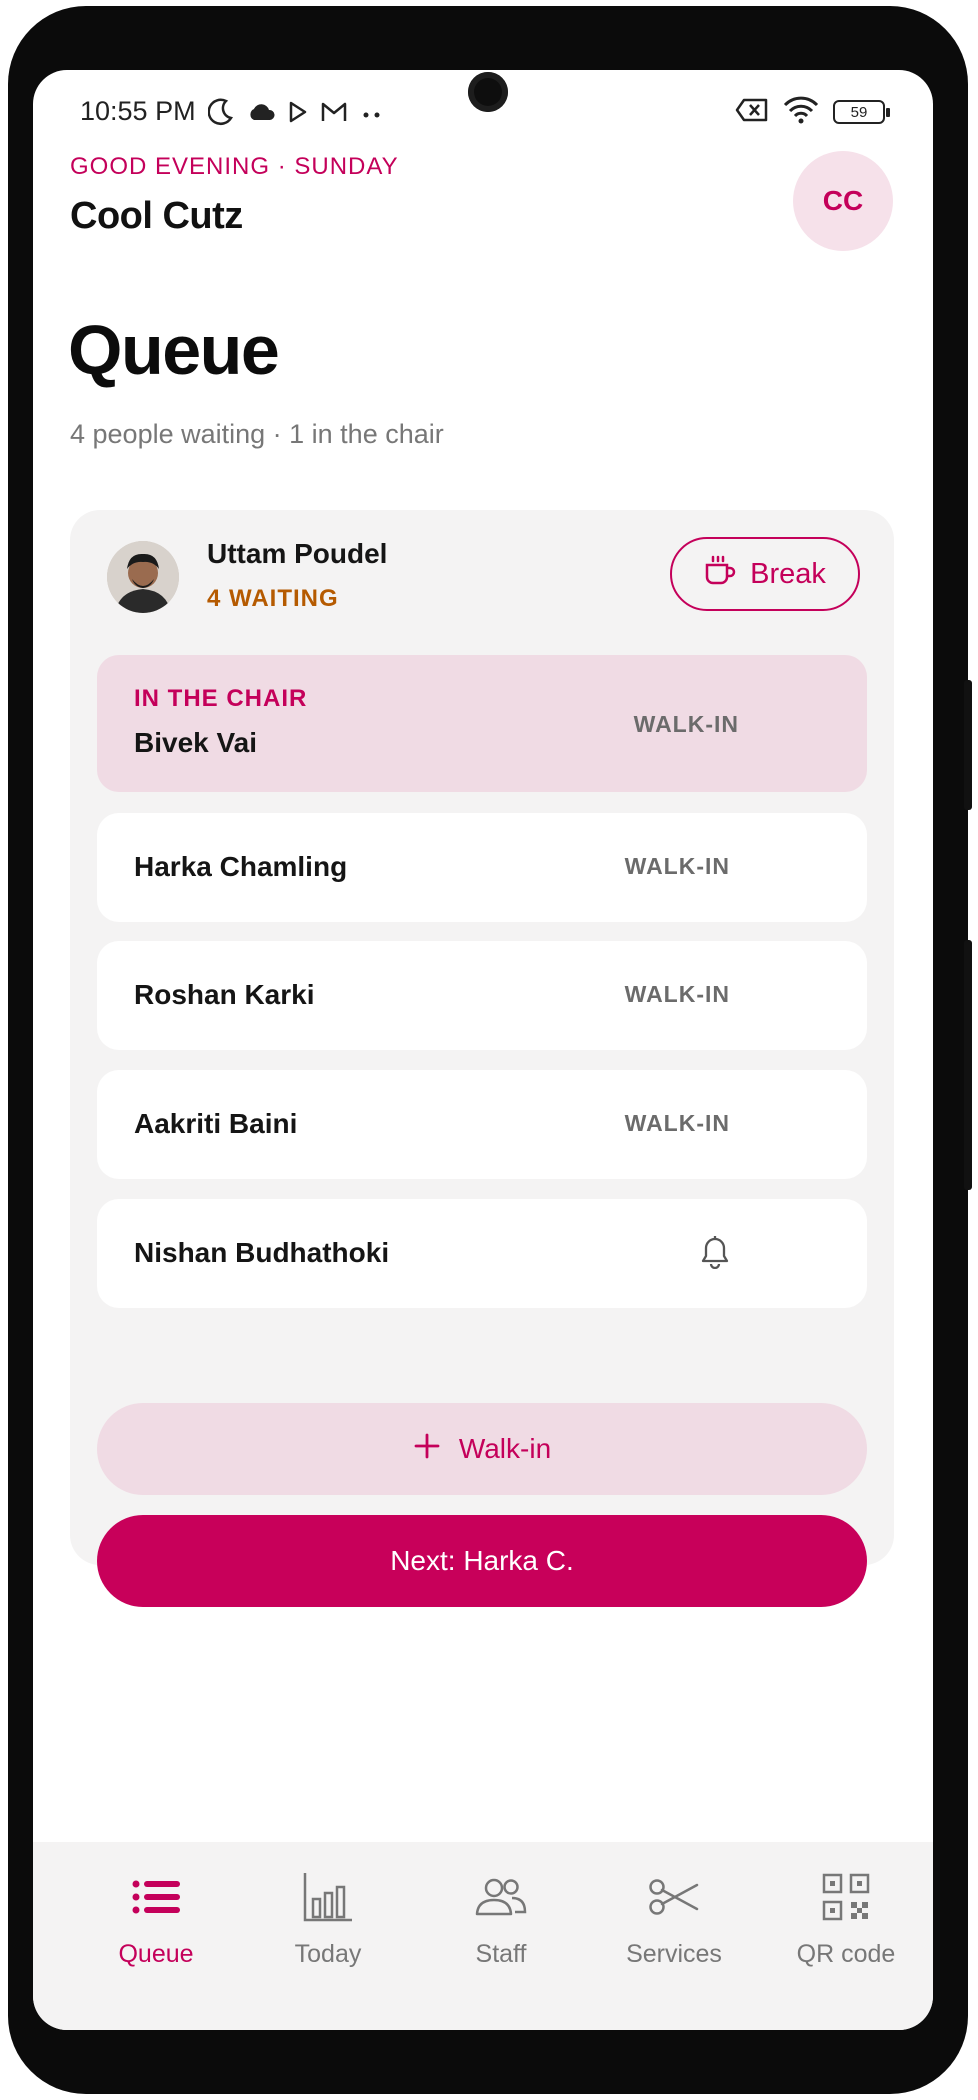 Image resolution: width=978 pixels, height=2100 pixels. What do you see at coordinates (843, 201) in the screenshot?
I see `profile-avatar: CC` at bounding box center [843, 201].